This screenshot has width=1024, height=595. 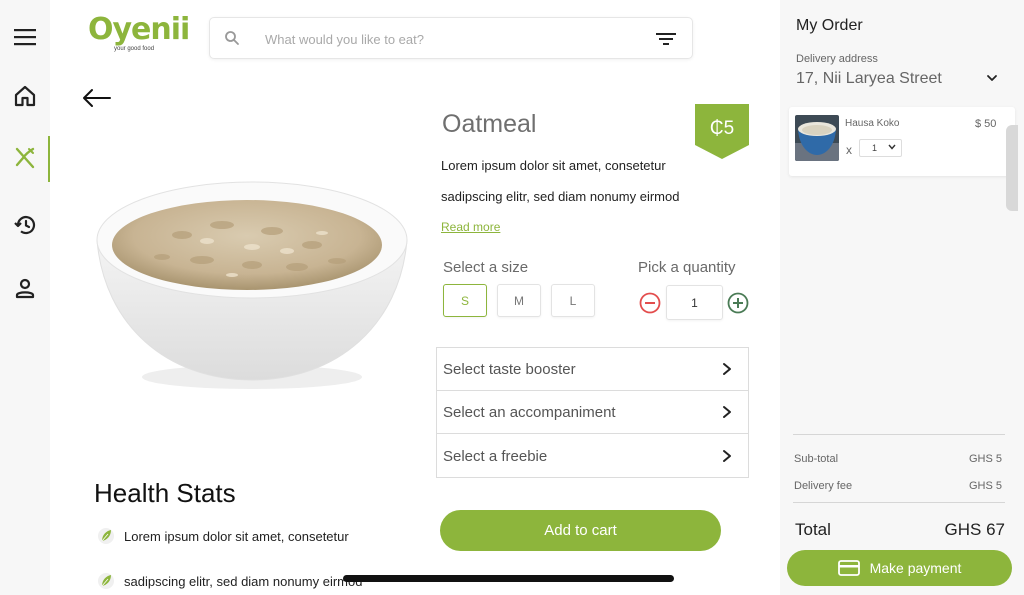 What do you see at coordinates (915, 568) in the screenshot?
I see `make-payment-label: Make payment` at bounding box center [915, 568].